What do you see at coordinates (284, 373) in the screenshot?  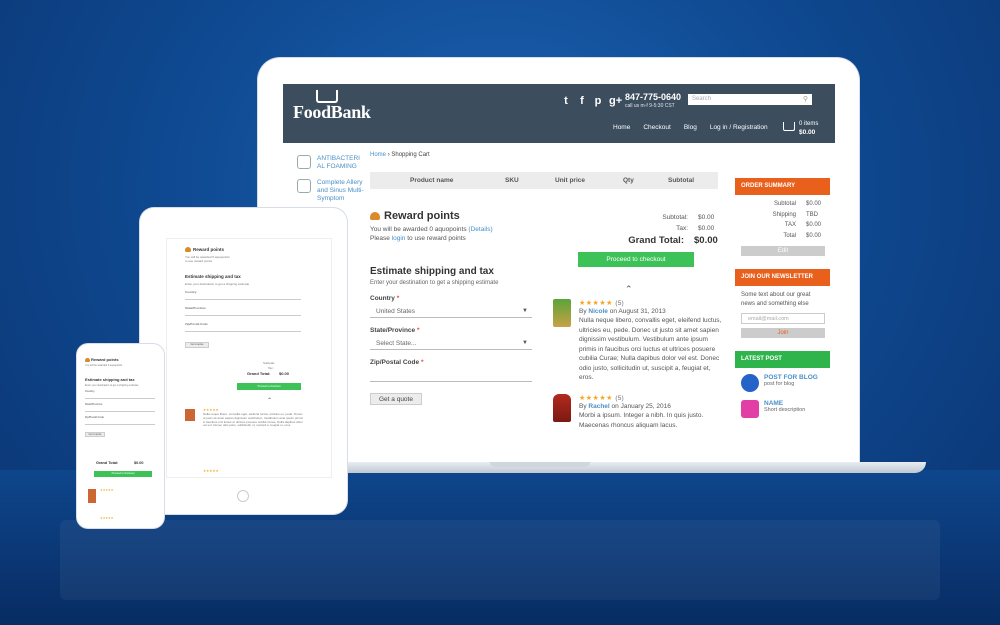 I see `tablet-grand-total-value: $0.00` at bounding box center [284, 373].